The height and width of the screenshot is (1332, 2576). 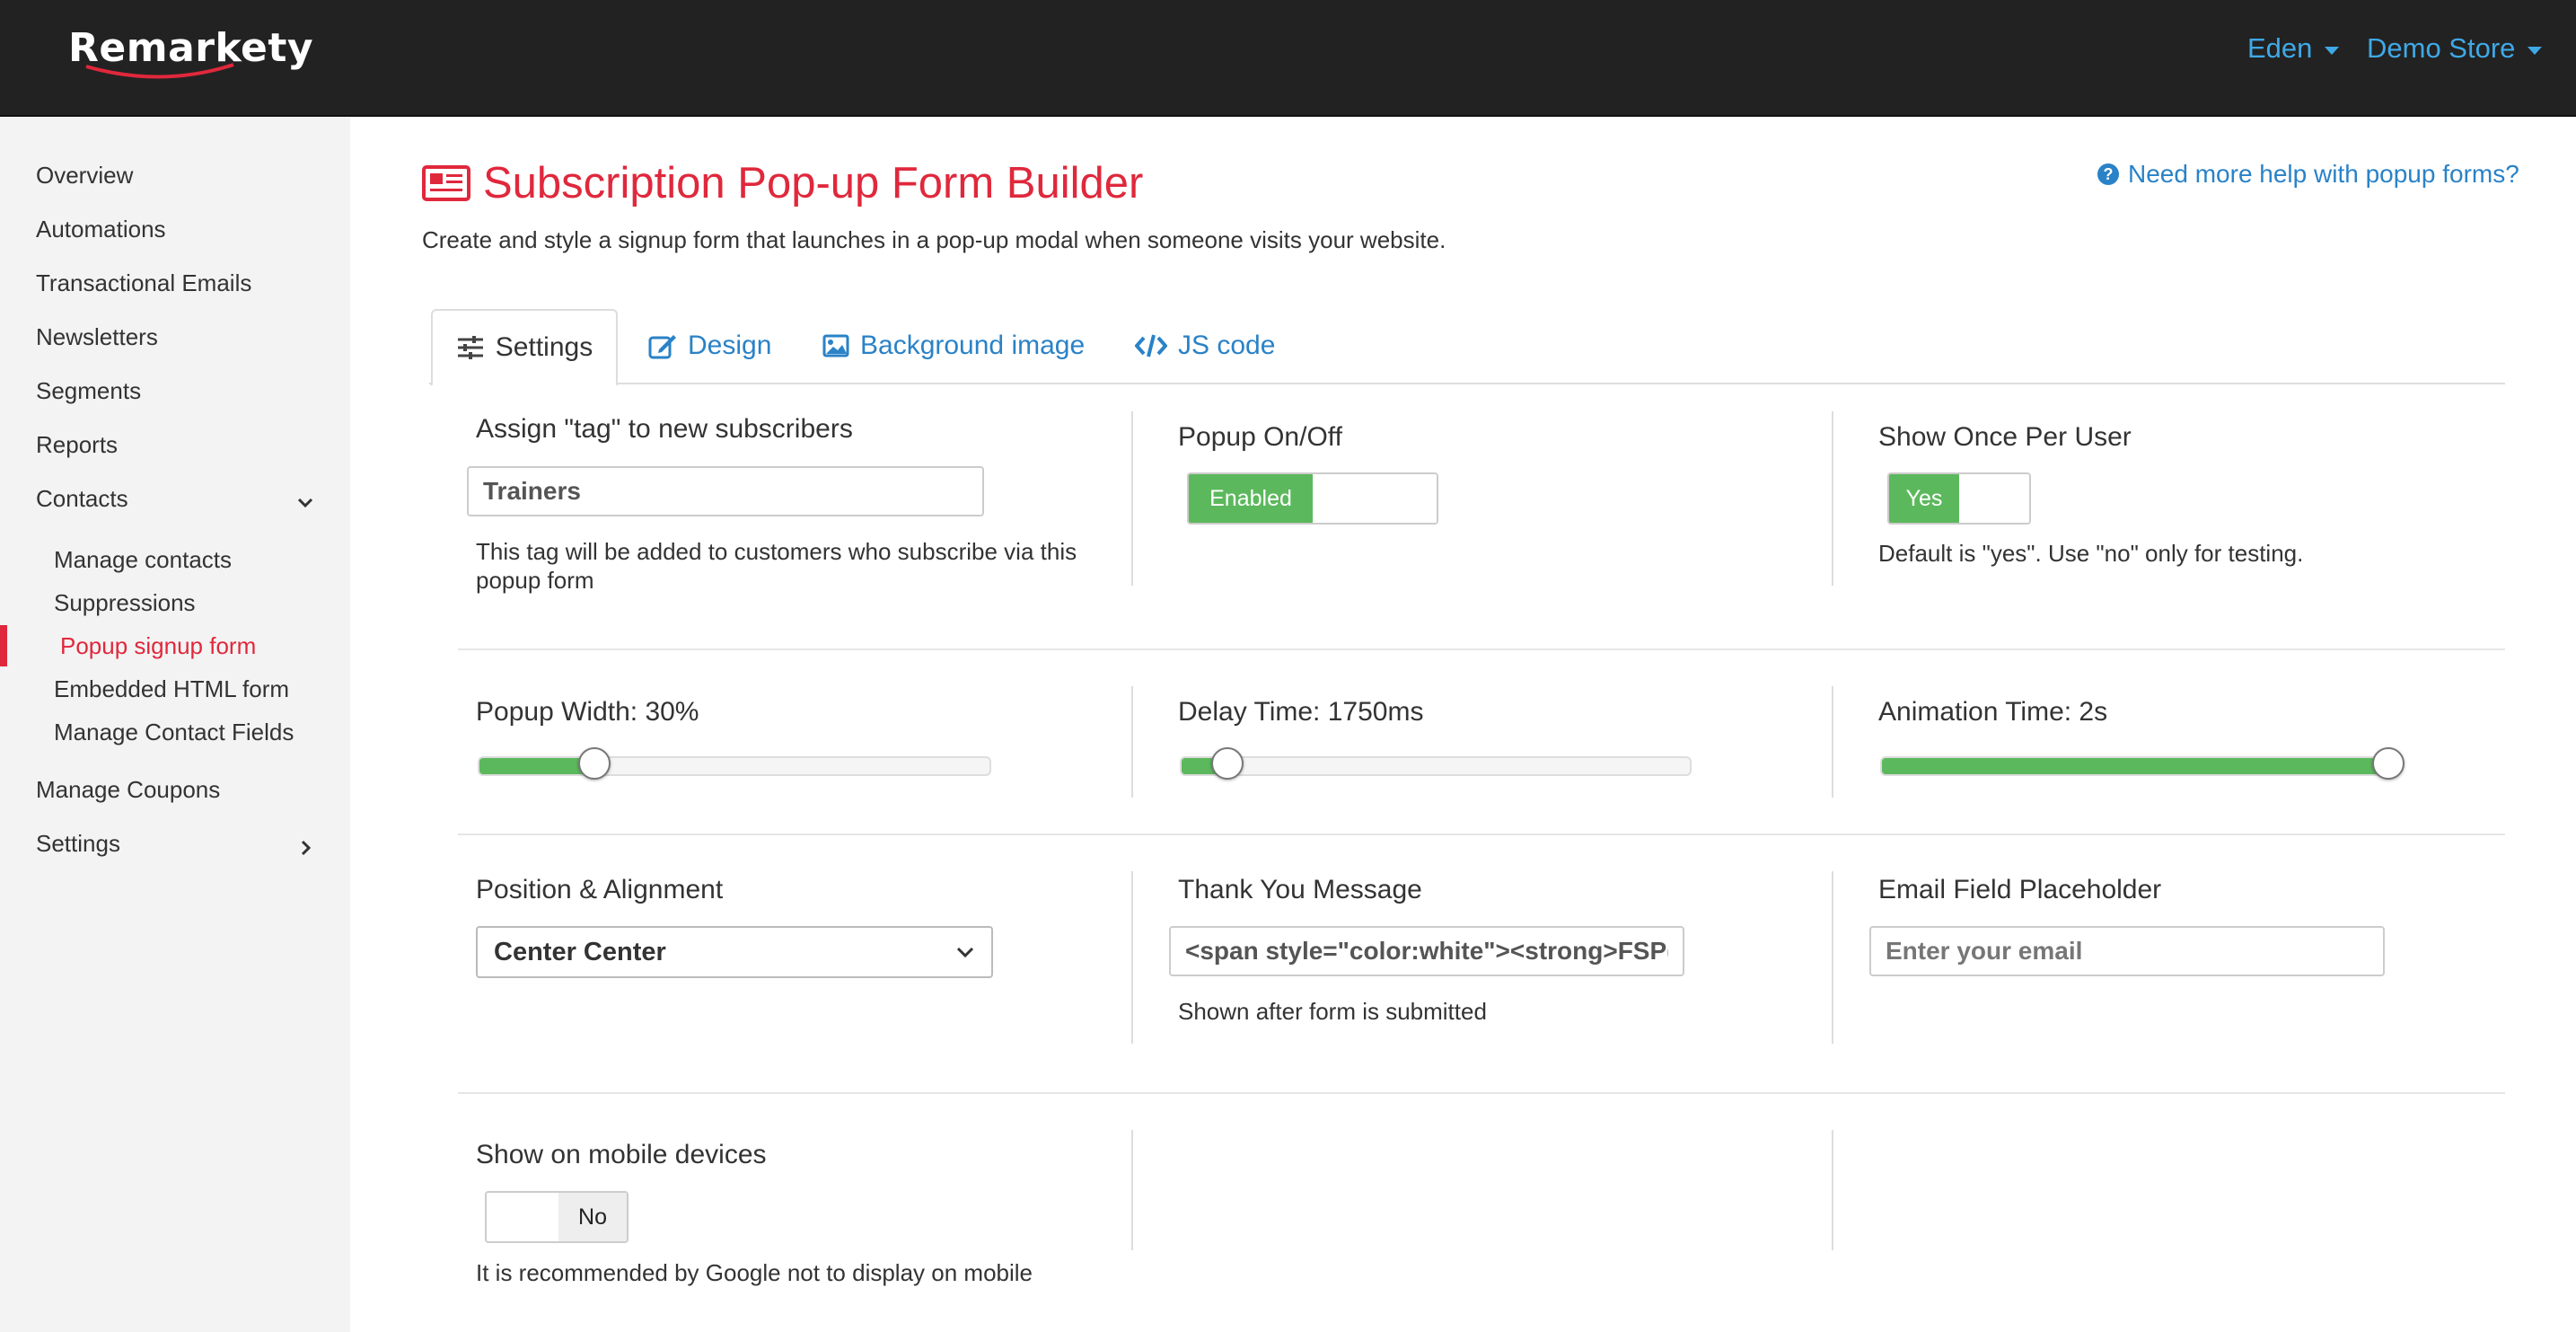 I want to click on sidebar-subitem-manage-contacts: Manage contacts, so click(x=143, y=560).